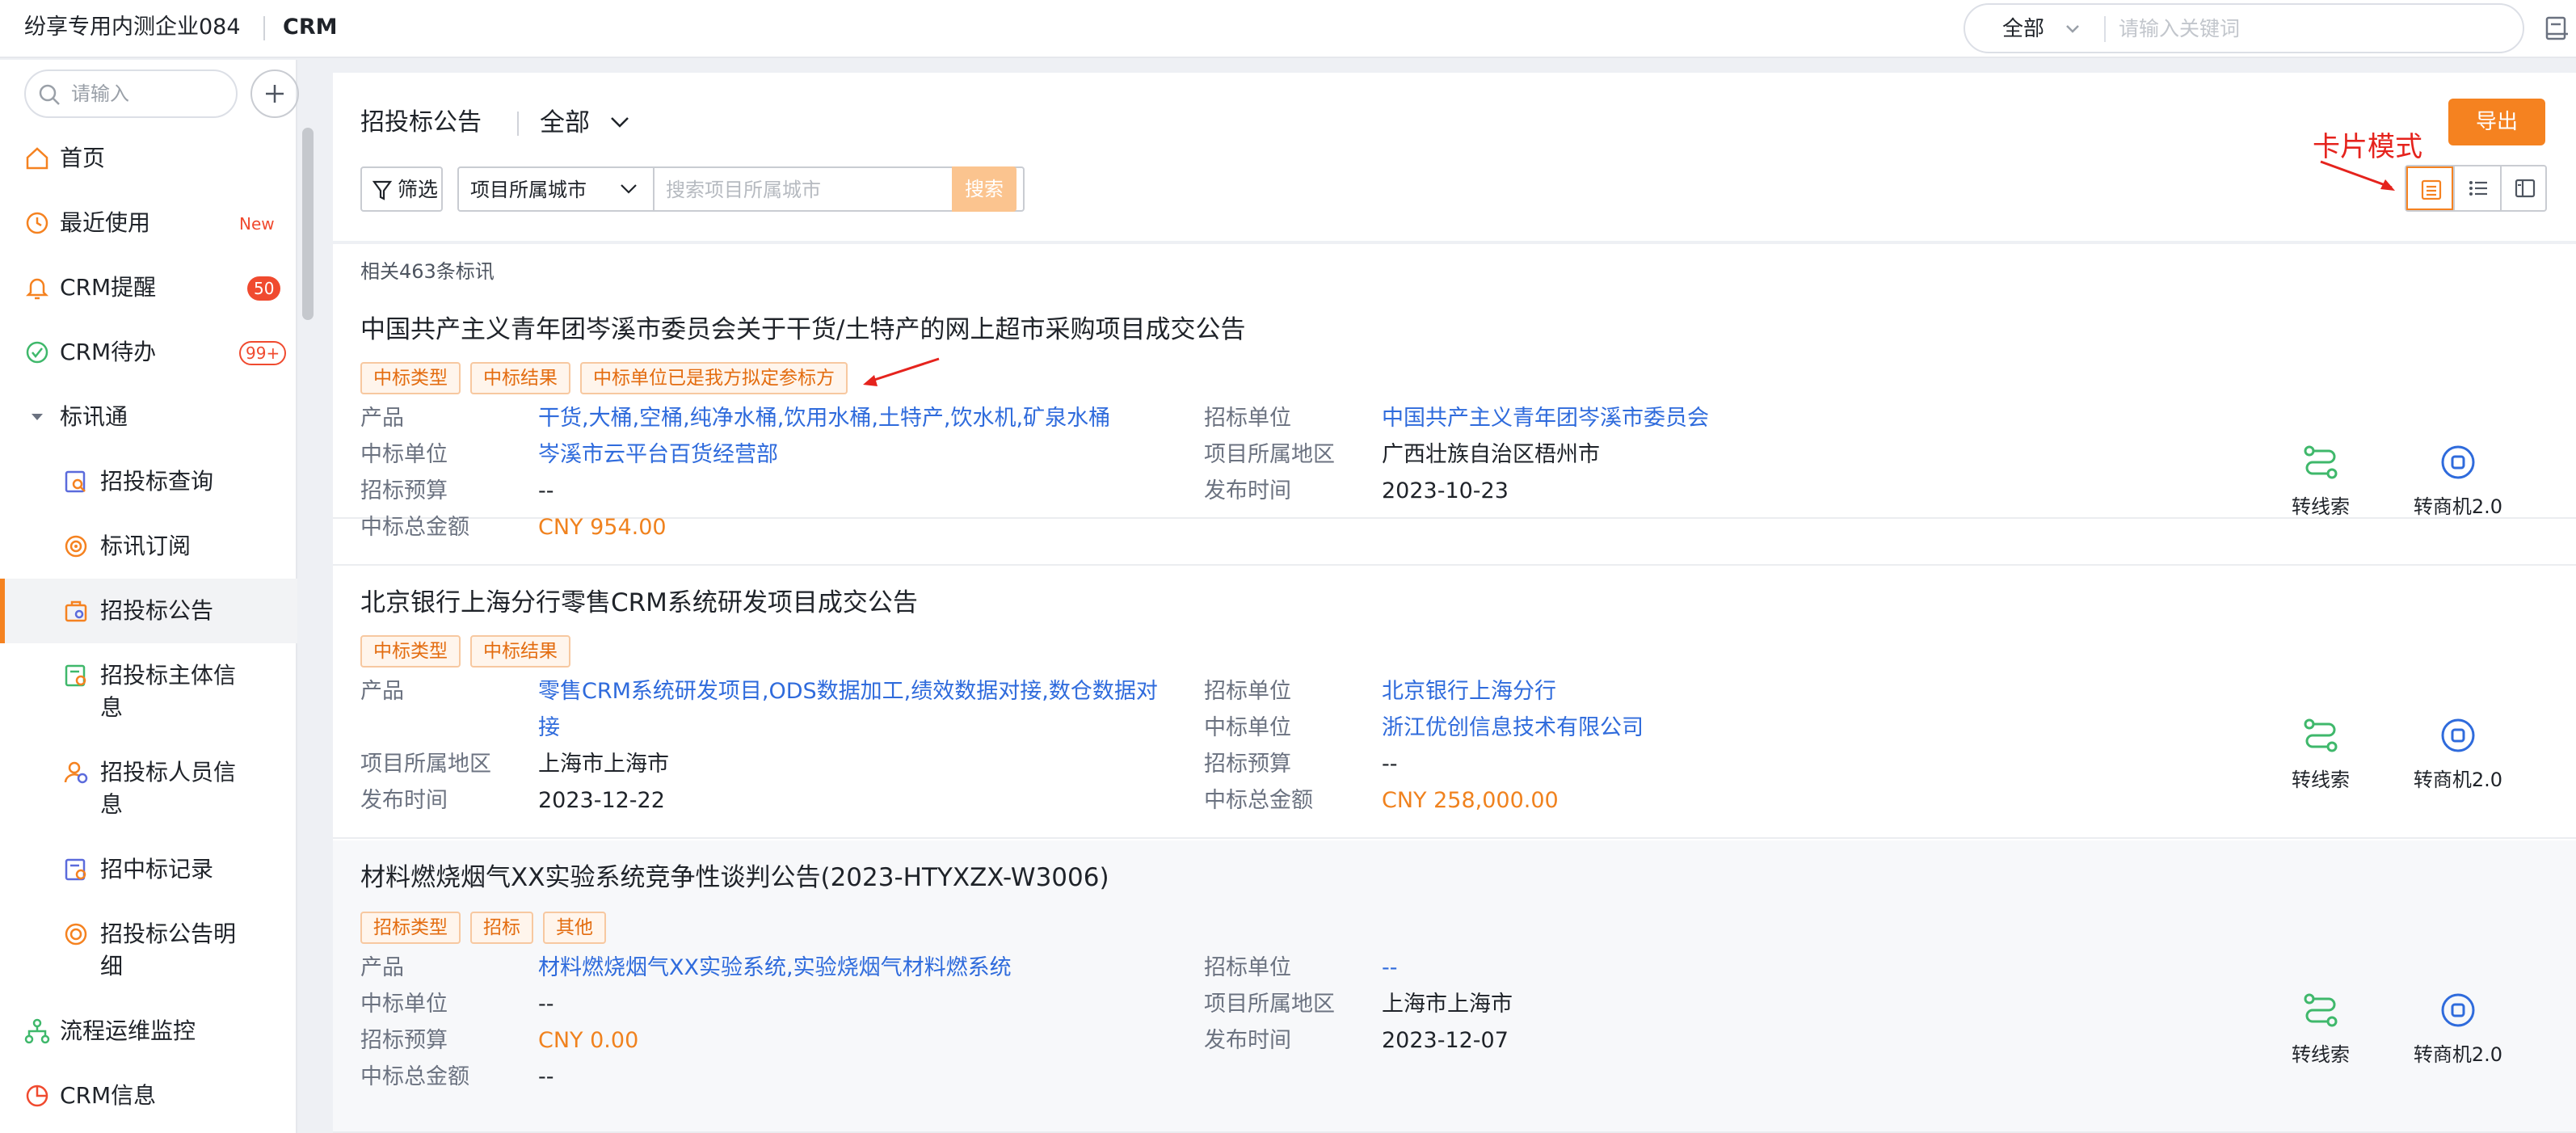 Image resolution: width=2576 pixels, height=1133 pixels. What do you see at coordinates (76, 934) in the screenshot?
I see `detail-icon` at bounding box center [76, 934].